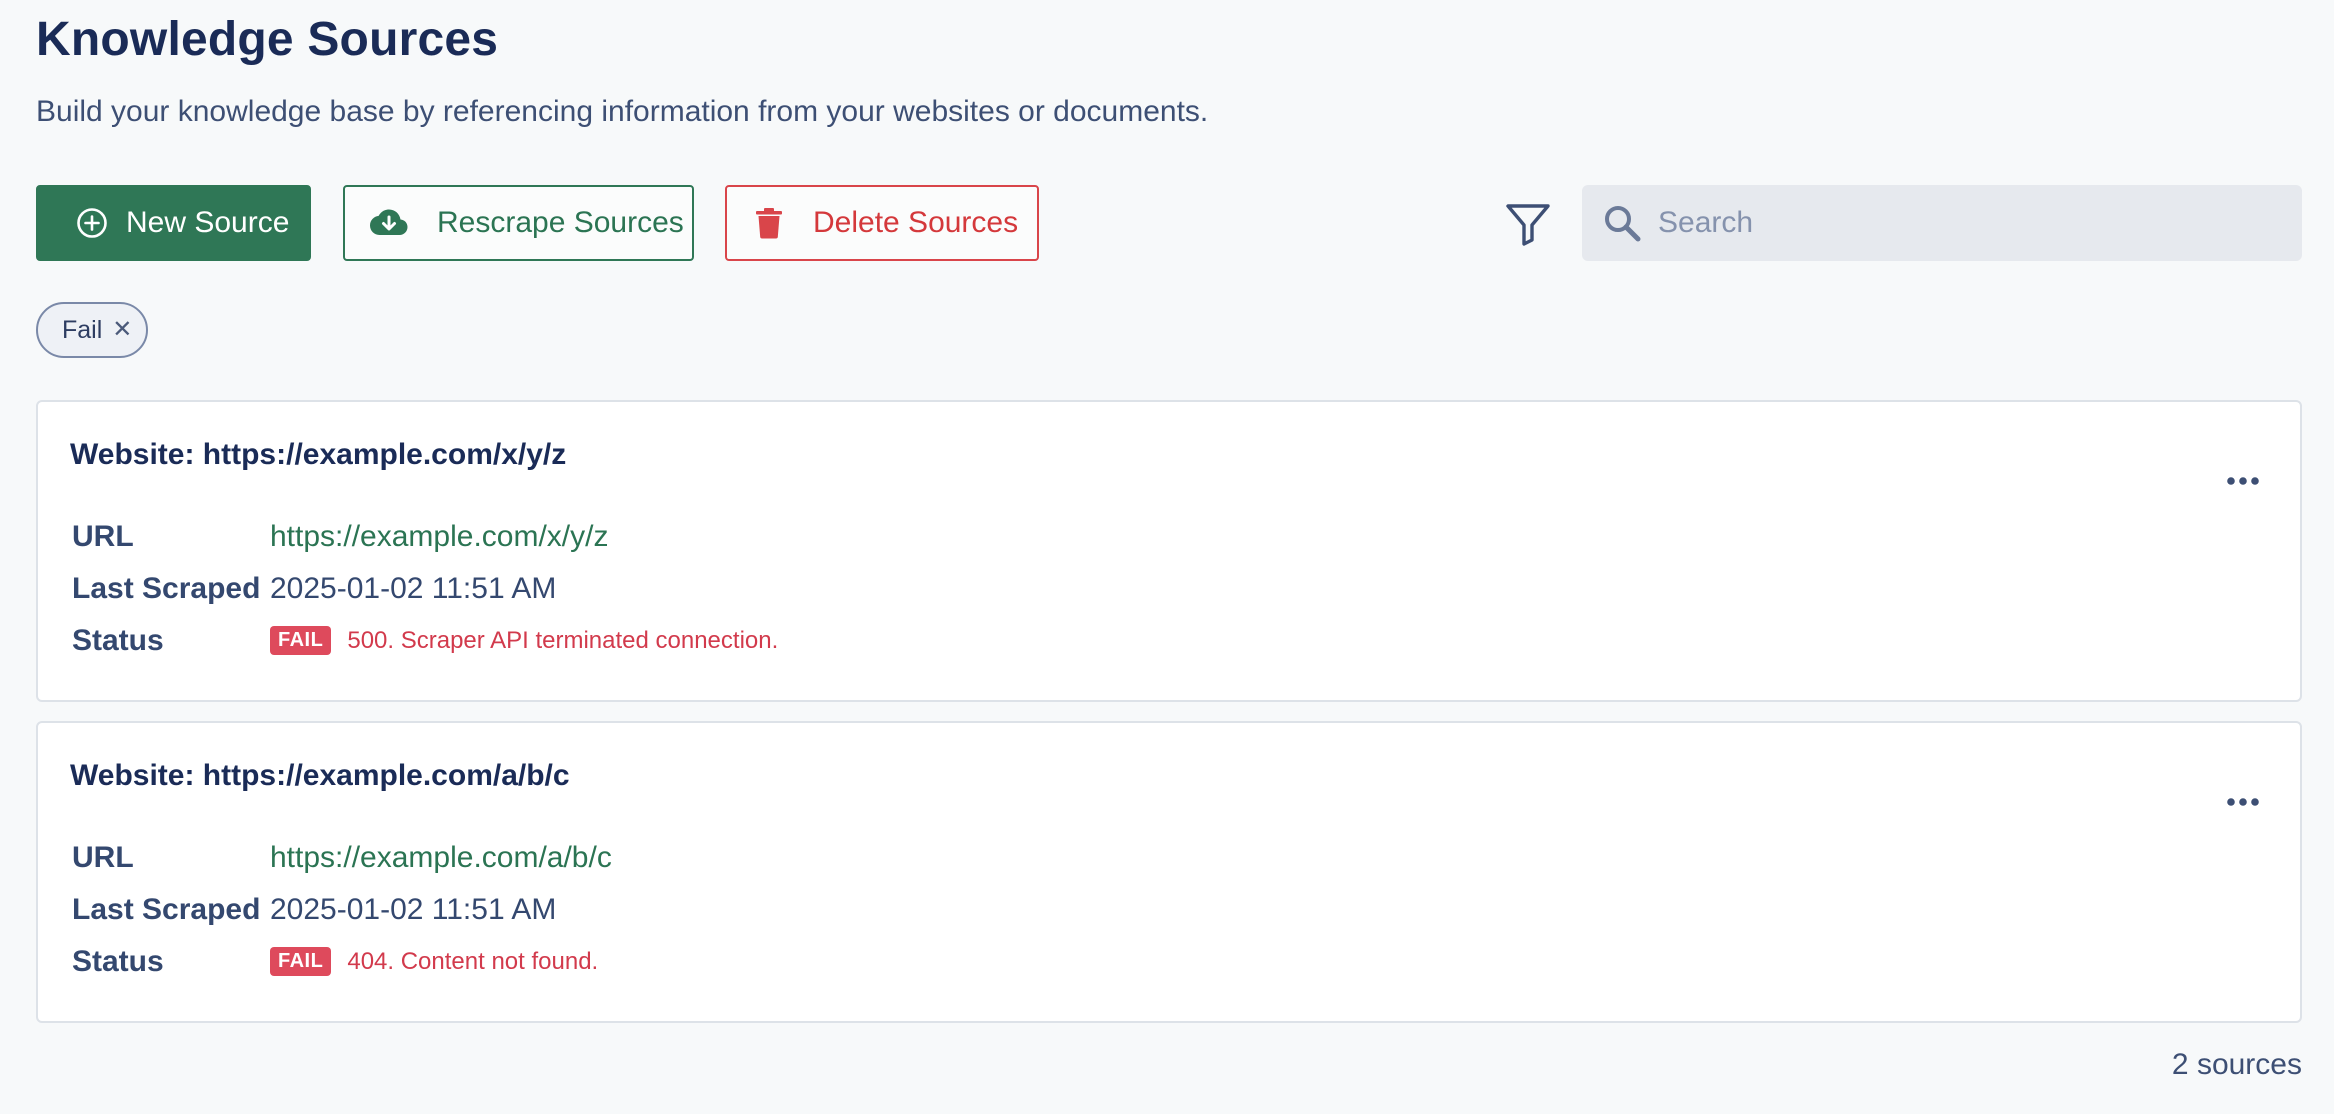 The image size is (2334, 1114). Describe the element at coordinates (769, 223) in the screenshot. I see `trash-icon` at that location.